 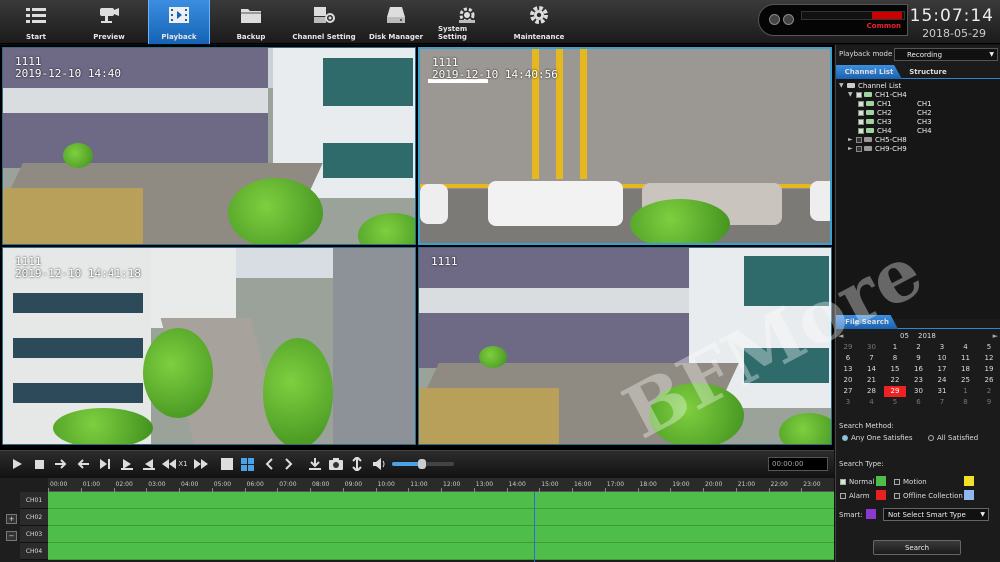 I want to click on calendar-day: 20, so click(x=848, y=380).